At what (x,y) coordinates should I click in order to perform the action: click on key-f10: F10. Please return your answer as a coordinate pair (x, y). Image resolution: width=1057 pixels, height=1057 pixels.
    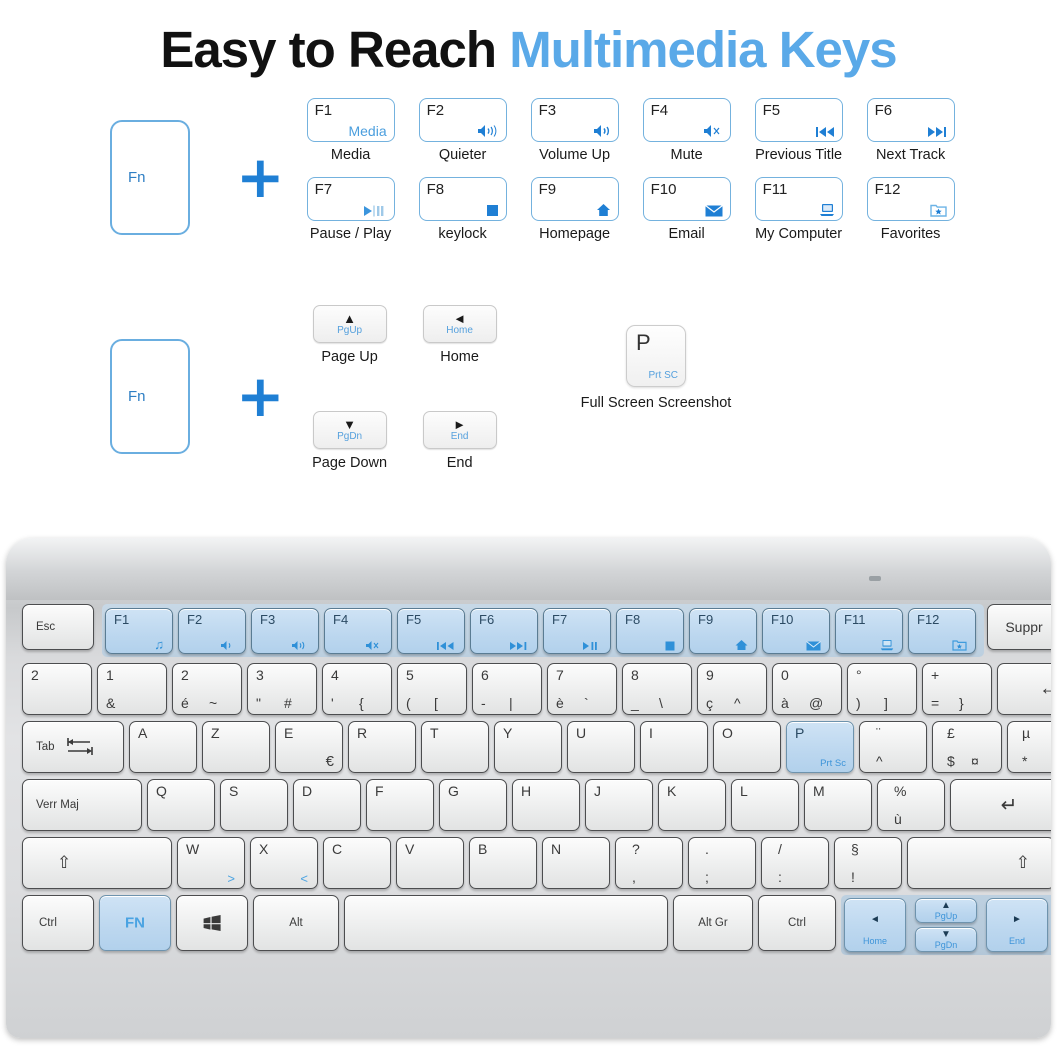
    Looking at the image, I should click on (796, 631).